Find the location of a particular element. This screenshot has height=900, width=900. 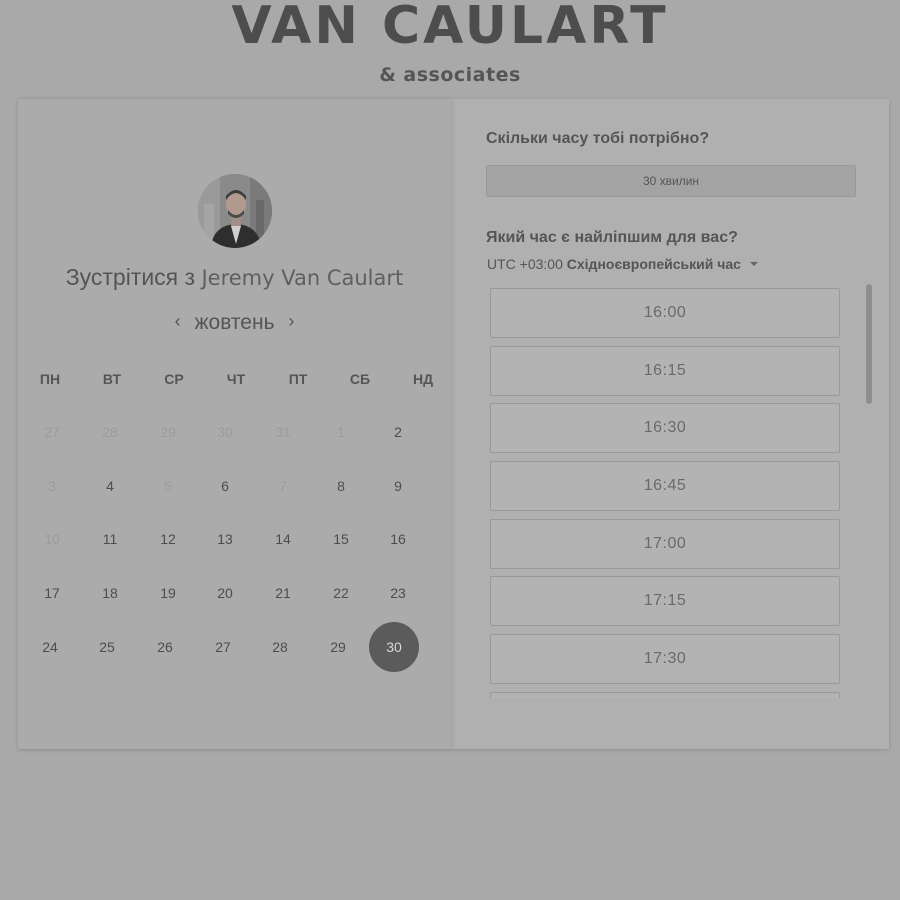

calendar-day: 8 is located at coordinates (341, 486).